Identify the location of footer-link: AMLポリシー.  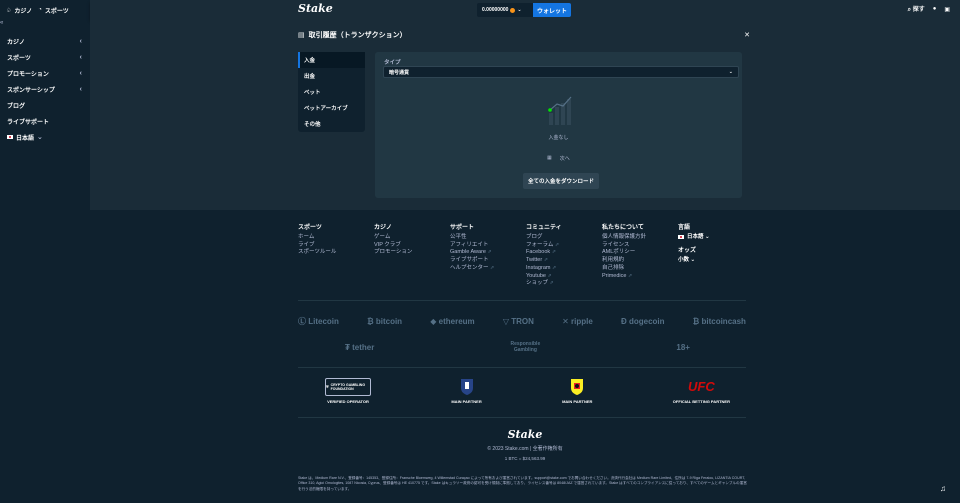
(640, 253).